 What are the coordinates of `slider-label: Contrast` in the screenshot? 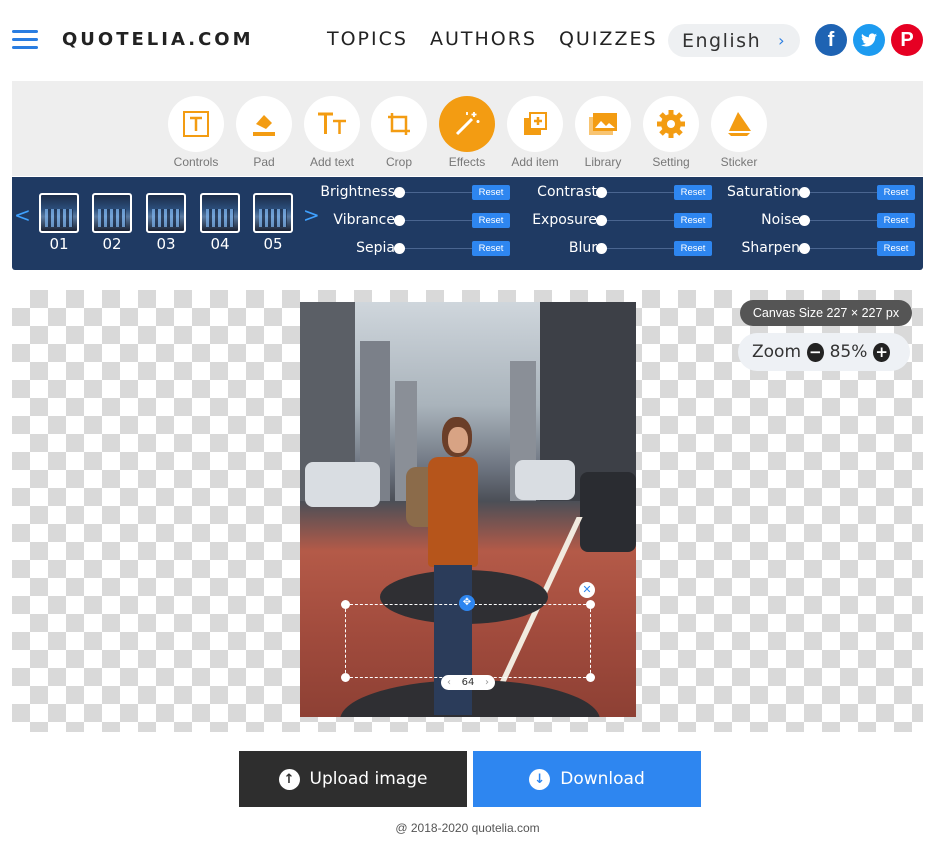 It's located at (567, 192).